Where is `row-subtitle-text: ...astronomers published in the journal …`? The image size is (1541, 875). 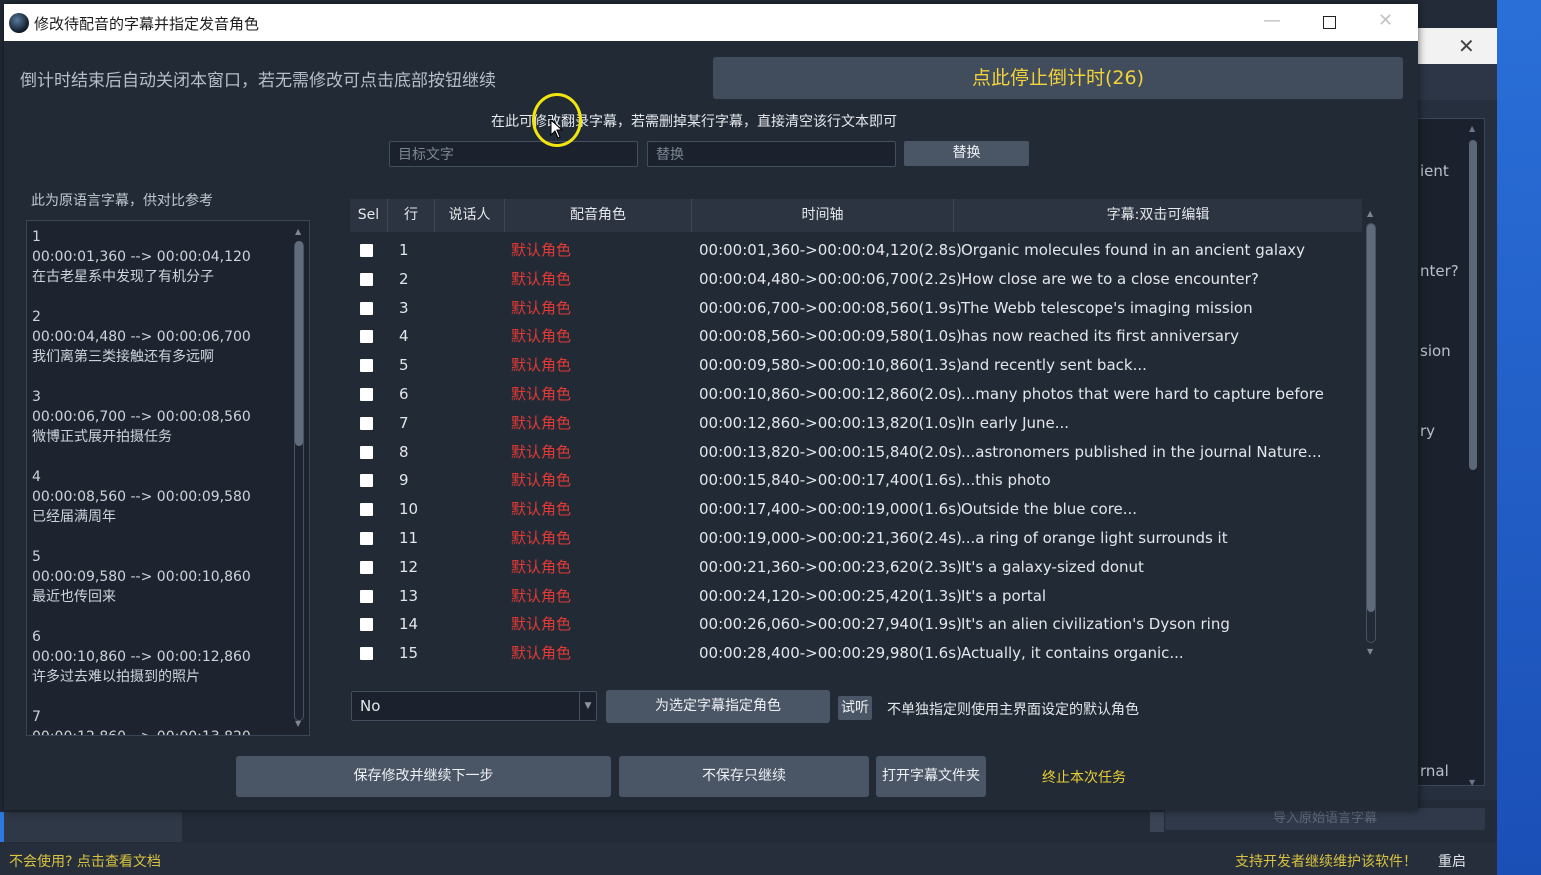
row-subtitle-text: ...astronomers published in the journal … is located at coordinates (1141, 452).